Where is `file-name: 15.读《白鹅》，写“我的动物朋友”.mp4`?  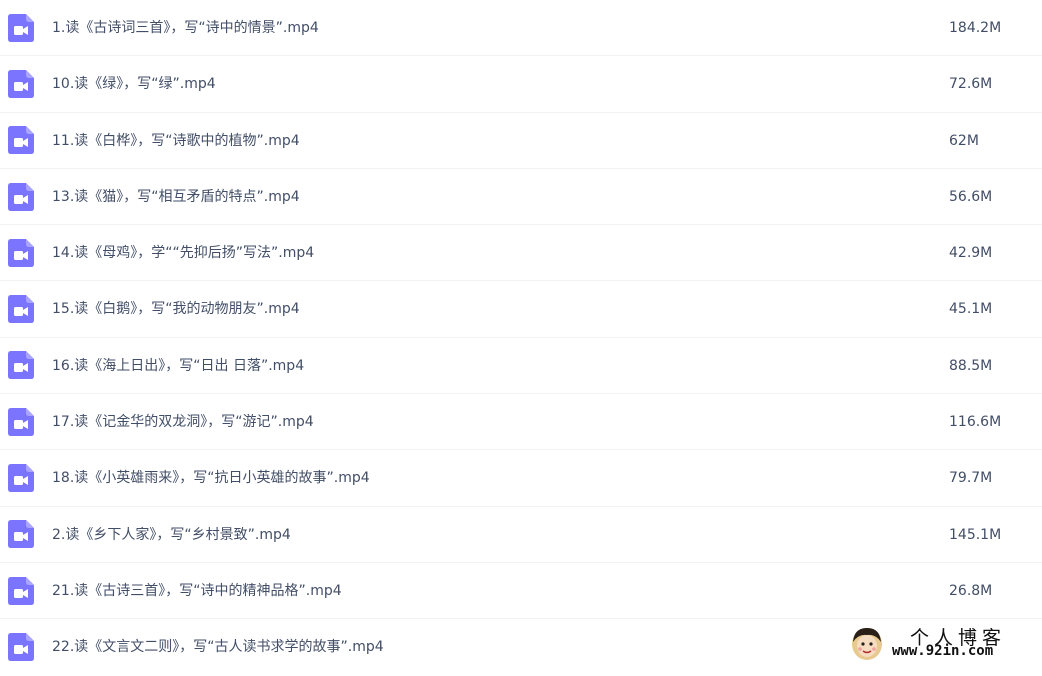
file-name: 15.读《白鹅》，写“我的动物朋友”.mp4 is located at coordinates (176, 309).